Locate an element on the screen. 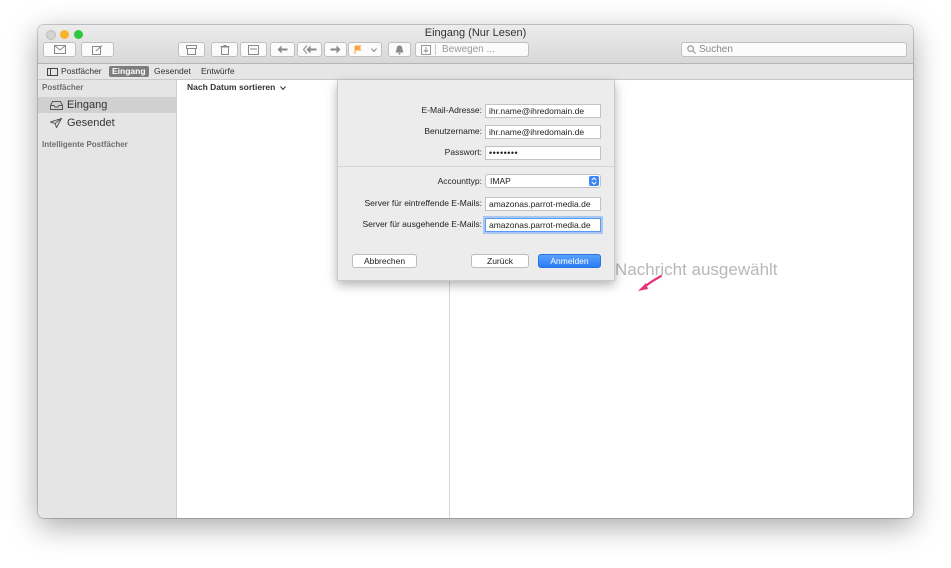 This screenshot has width=951, height=568. forward-icon is located at coordinates (335, 49).